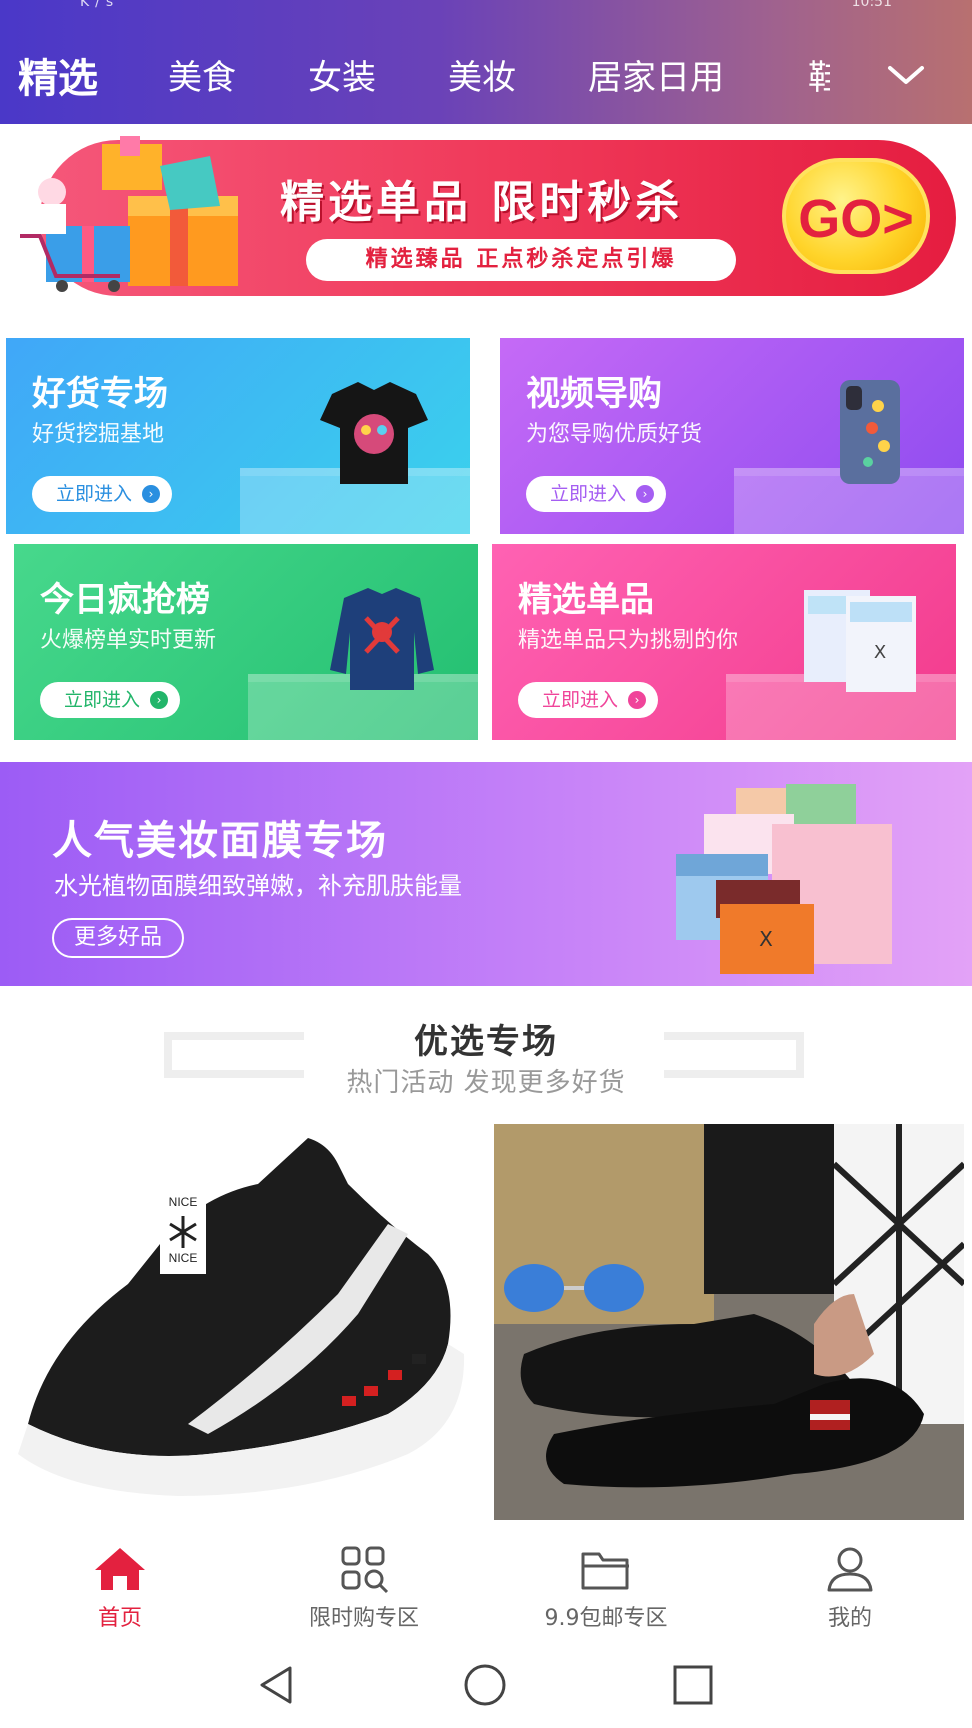  I want to click on flash-sale-subtitle: 精选臻品 正点秒杀定点引爆, so click(521, 260).